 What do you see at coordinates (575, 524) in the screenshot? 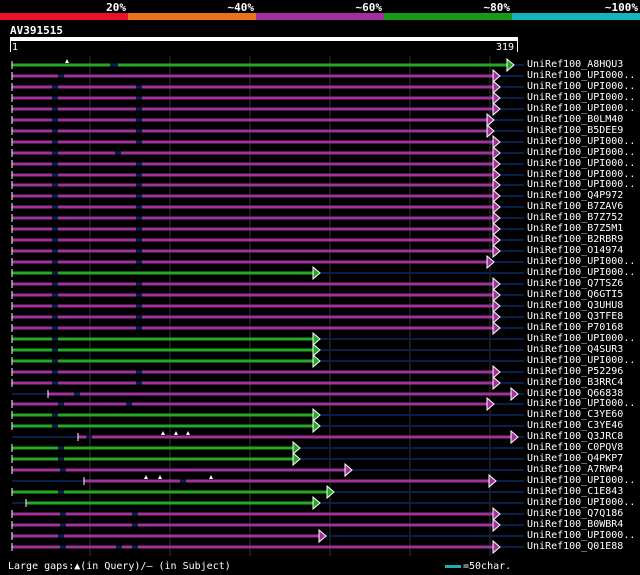
I see `hit-label: UniRef100_B0WBR4` at bounding box center [575, 524].